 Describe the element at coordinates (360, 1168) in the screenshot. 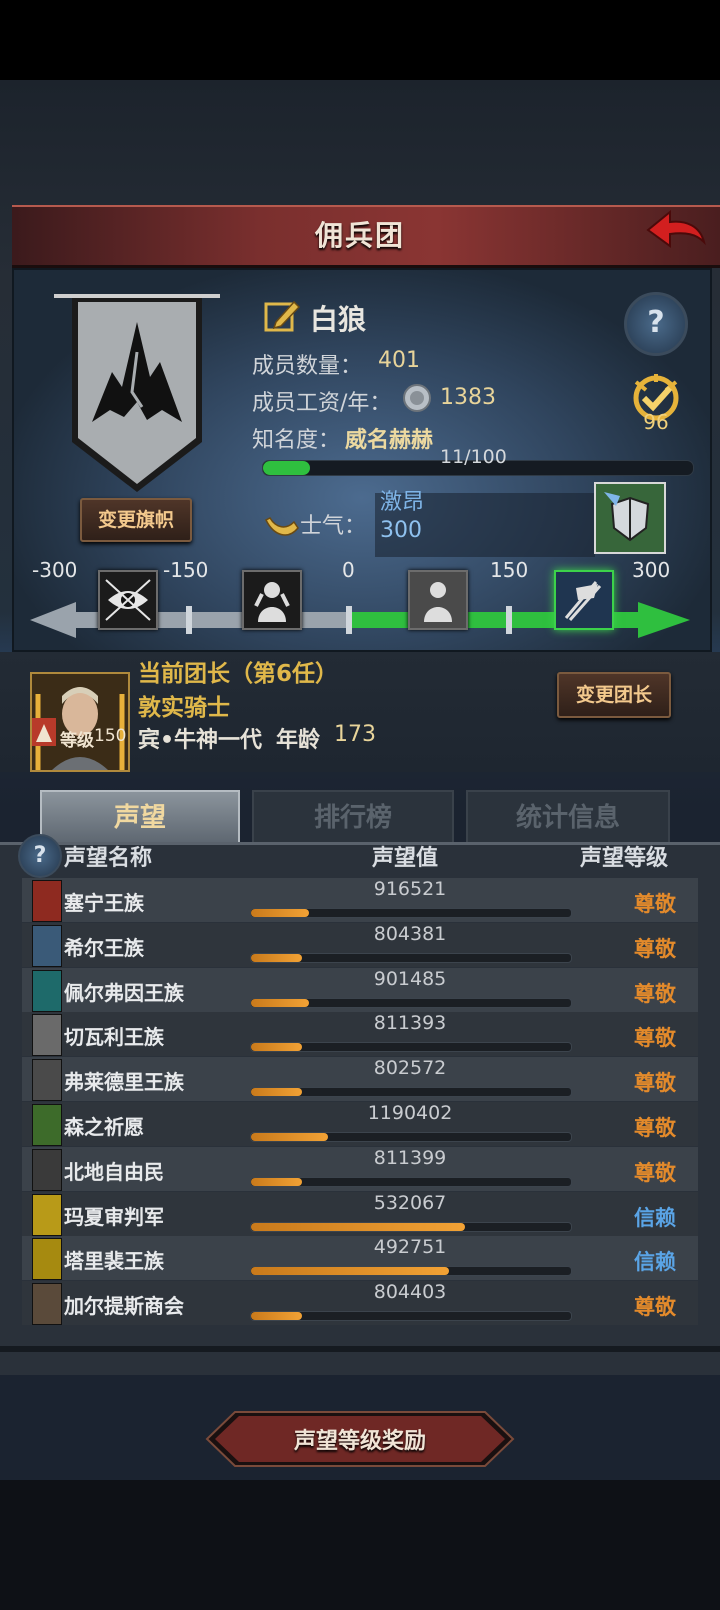

I see `table-row: 北地自由民 811399 尊敬` at that location.